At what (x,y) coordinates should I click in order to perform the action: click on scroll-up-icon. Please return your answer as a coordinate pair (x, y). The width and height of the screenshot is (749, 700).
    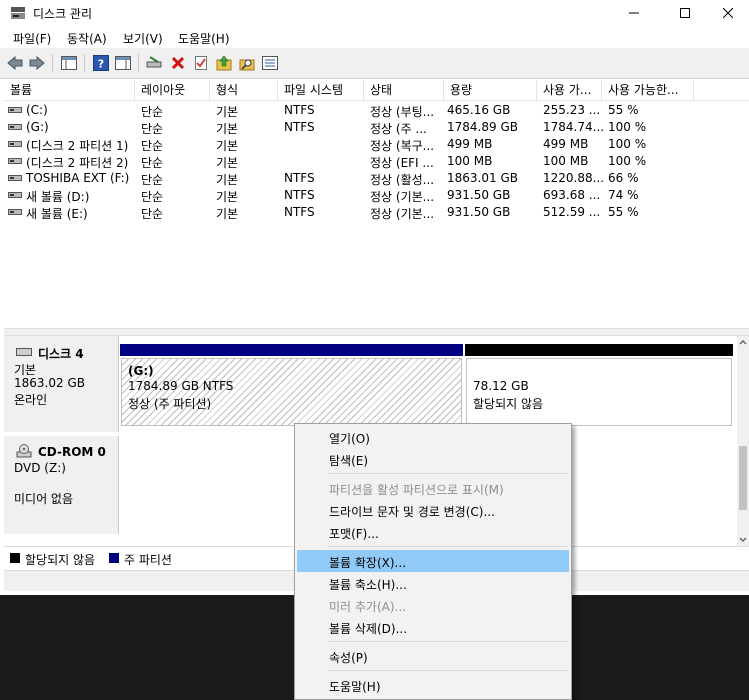
    Looking at the image, I should click on (743, 342).